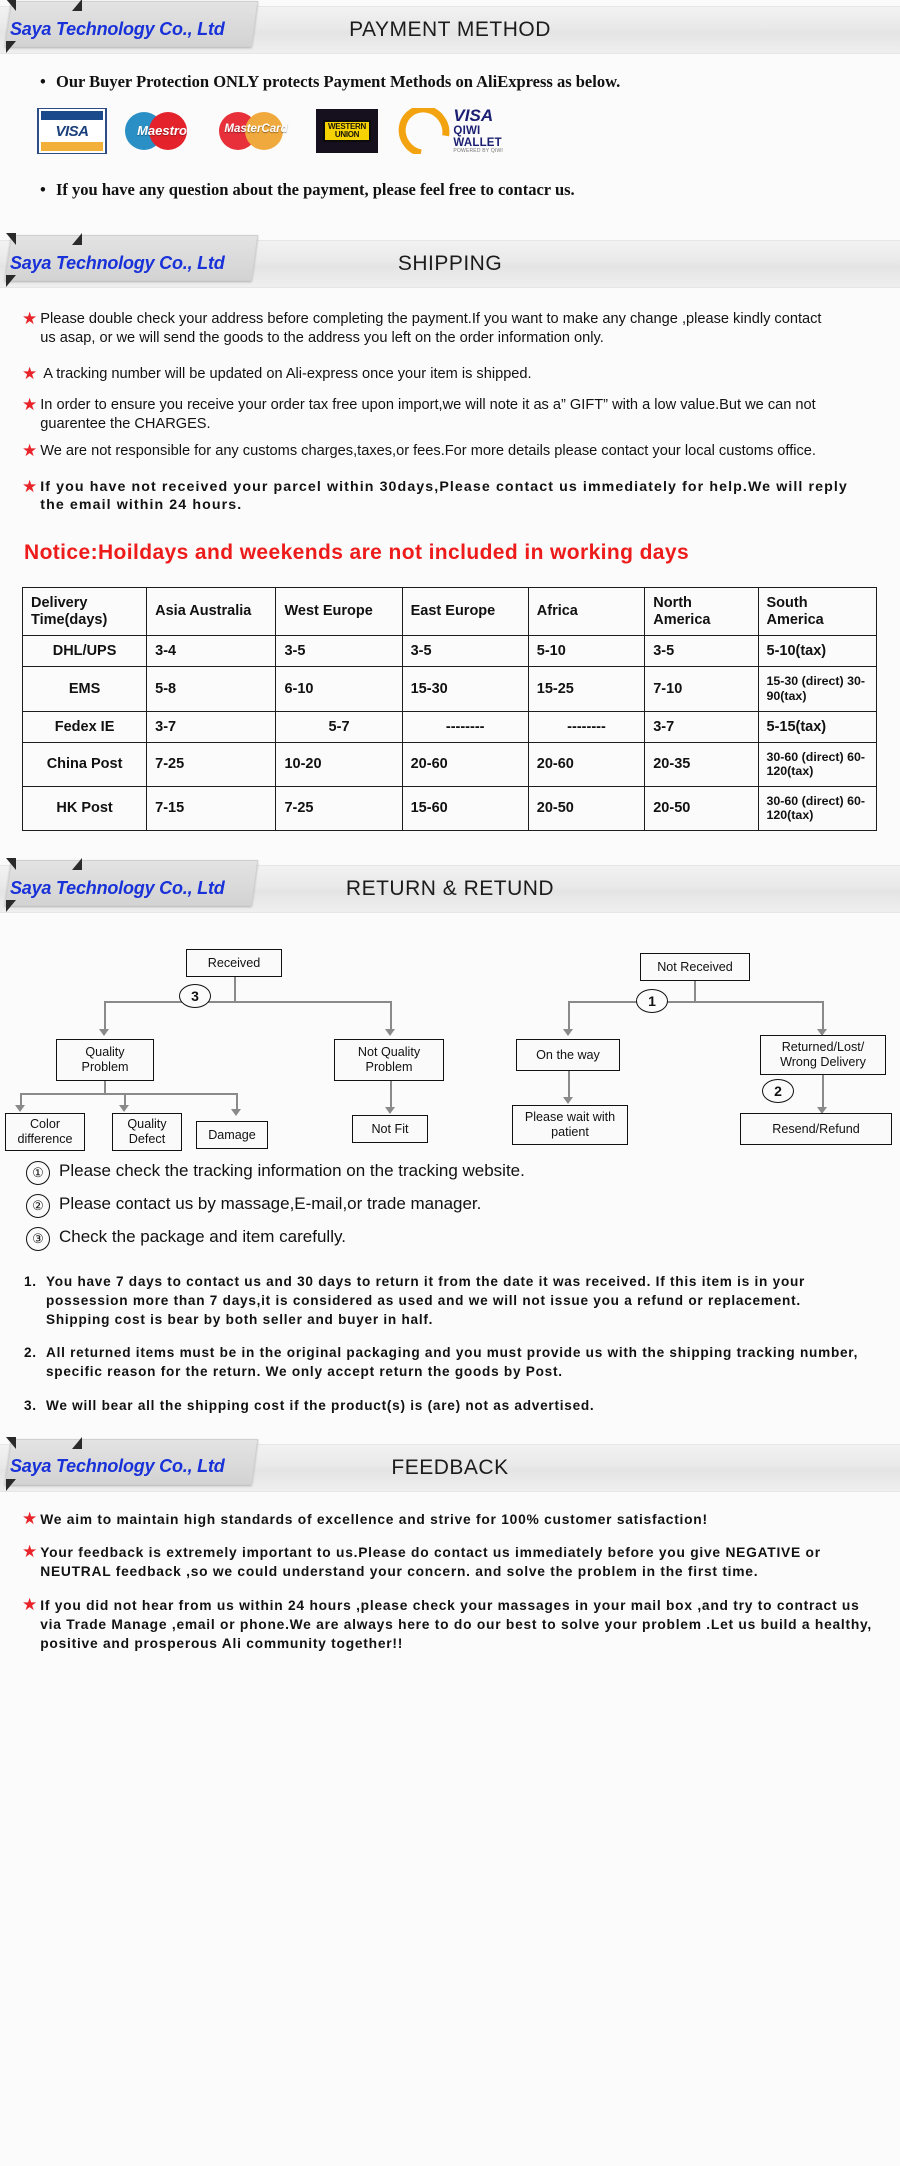 Image resolution: width=900 pixels, height=2166 pixels. I want to click on table-cell: 7-25, so click(339, 808).